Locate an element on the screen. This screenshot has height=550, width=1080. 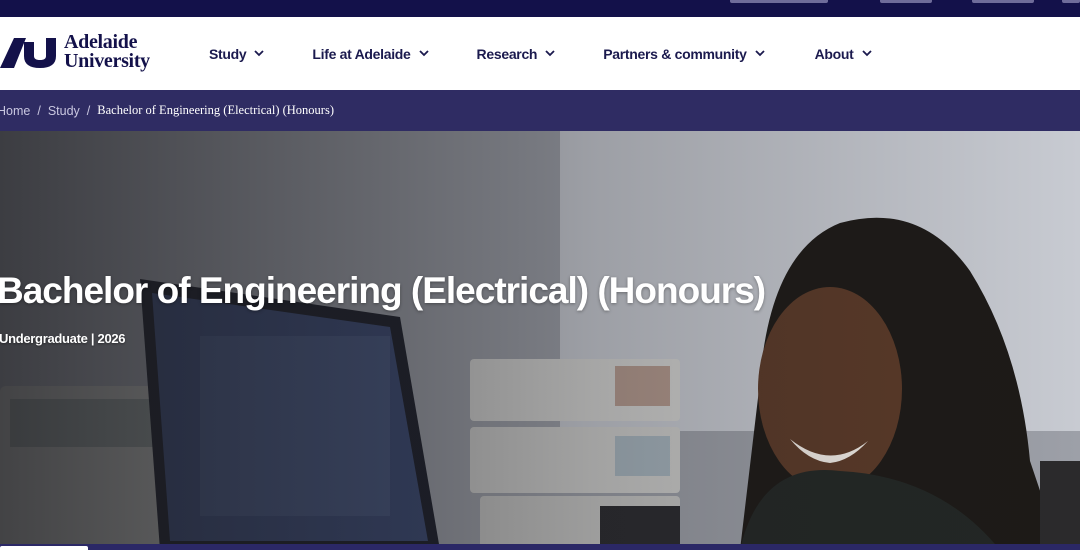
nav-item-label: Life at Adelaide is located at coordinates (361, 53).